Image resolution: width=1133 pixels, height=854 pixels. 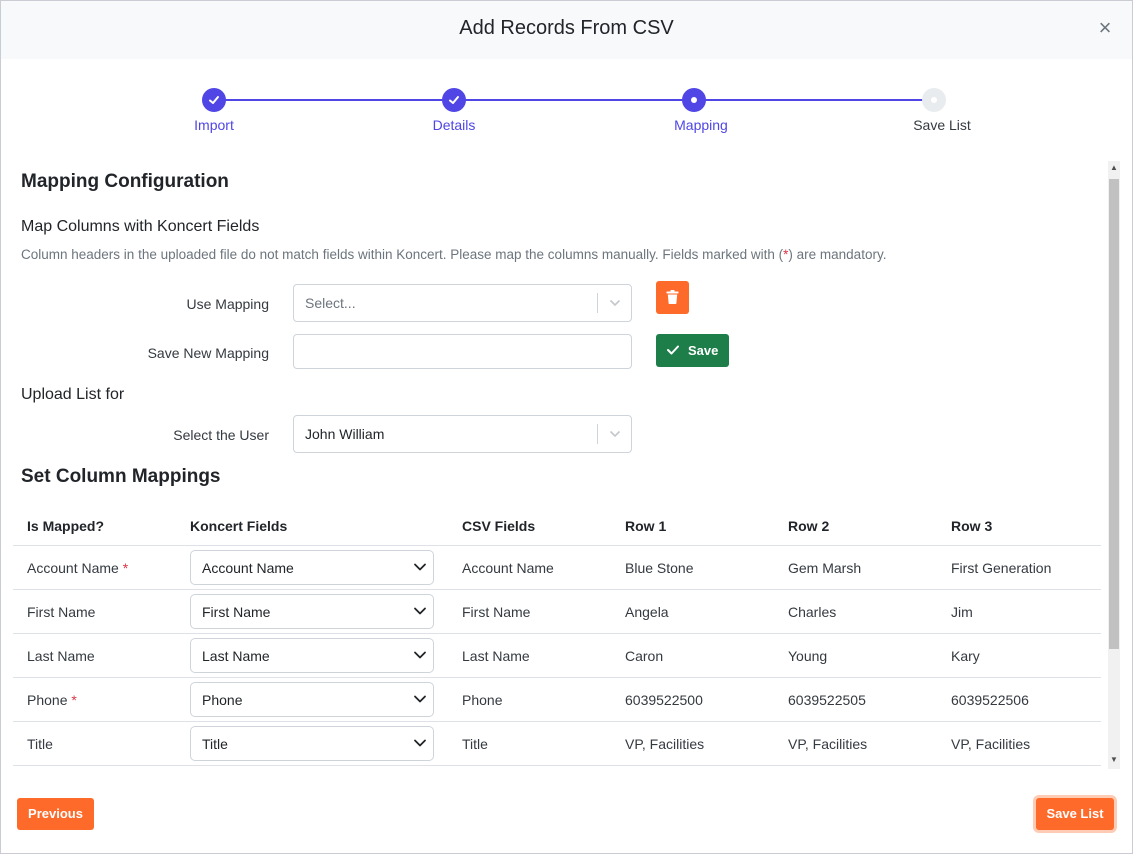 I want to click on row2-cell: Gem Marsh, so click(x=825, y=568).